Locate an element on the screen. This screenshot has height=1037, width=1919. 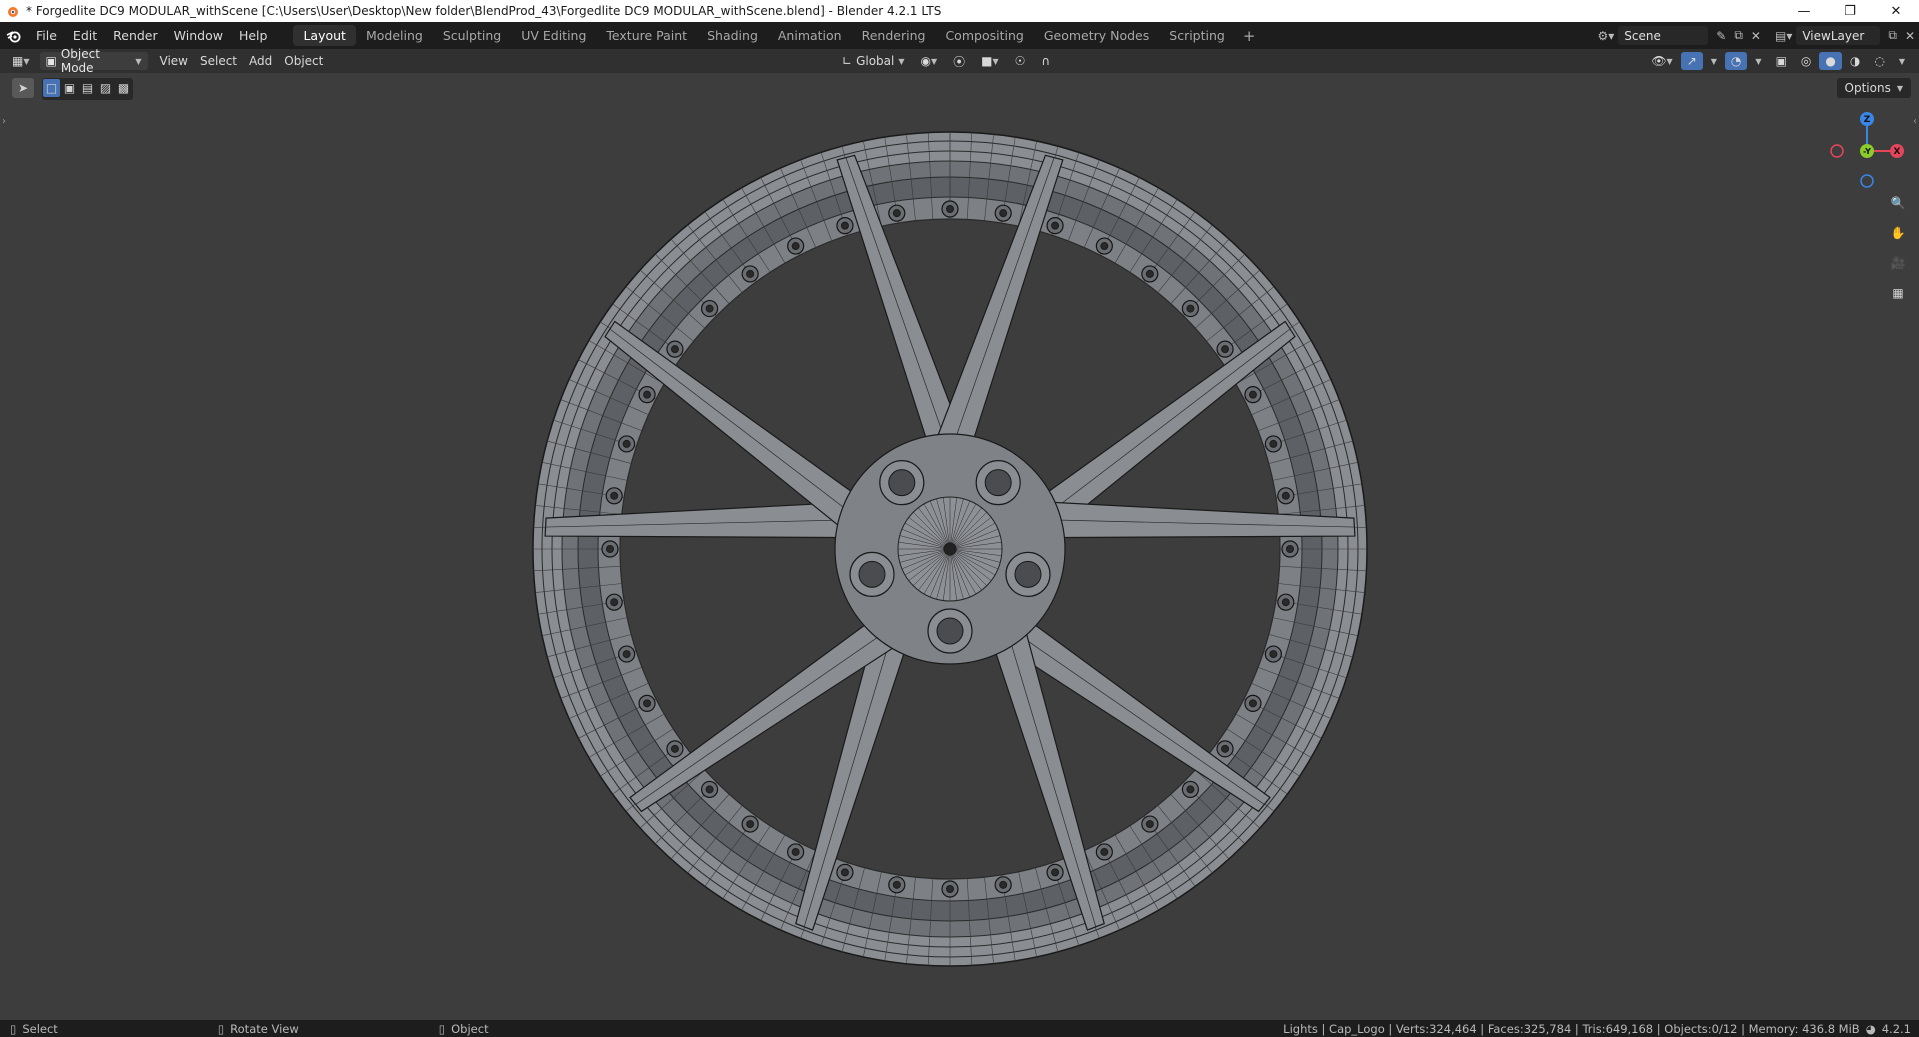
new-scene-icon: ⧉ is located at coordinates (1738, 35).